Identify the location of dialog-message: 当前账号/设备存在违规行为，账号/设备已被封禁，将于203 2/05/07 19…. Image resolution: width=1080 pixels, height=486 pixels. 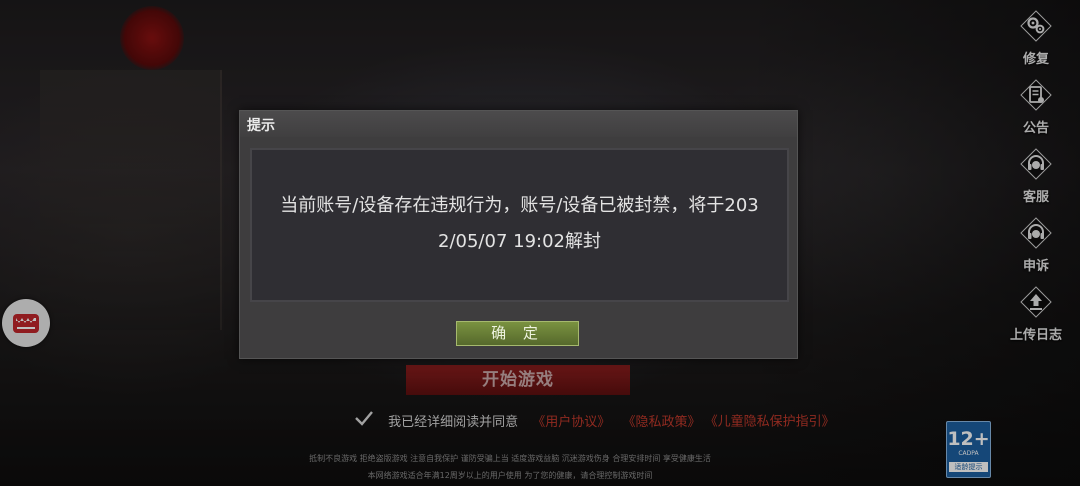
(519, 224).